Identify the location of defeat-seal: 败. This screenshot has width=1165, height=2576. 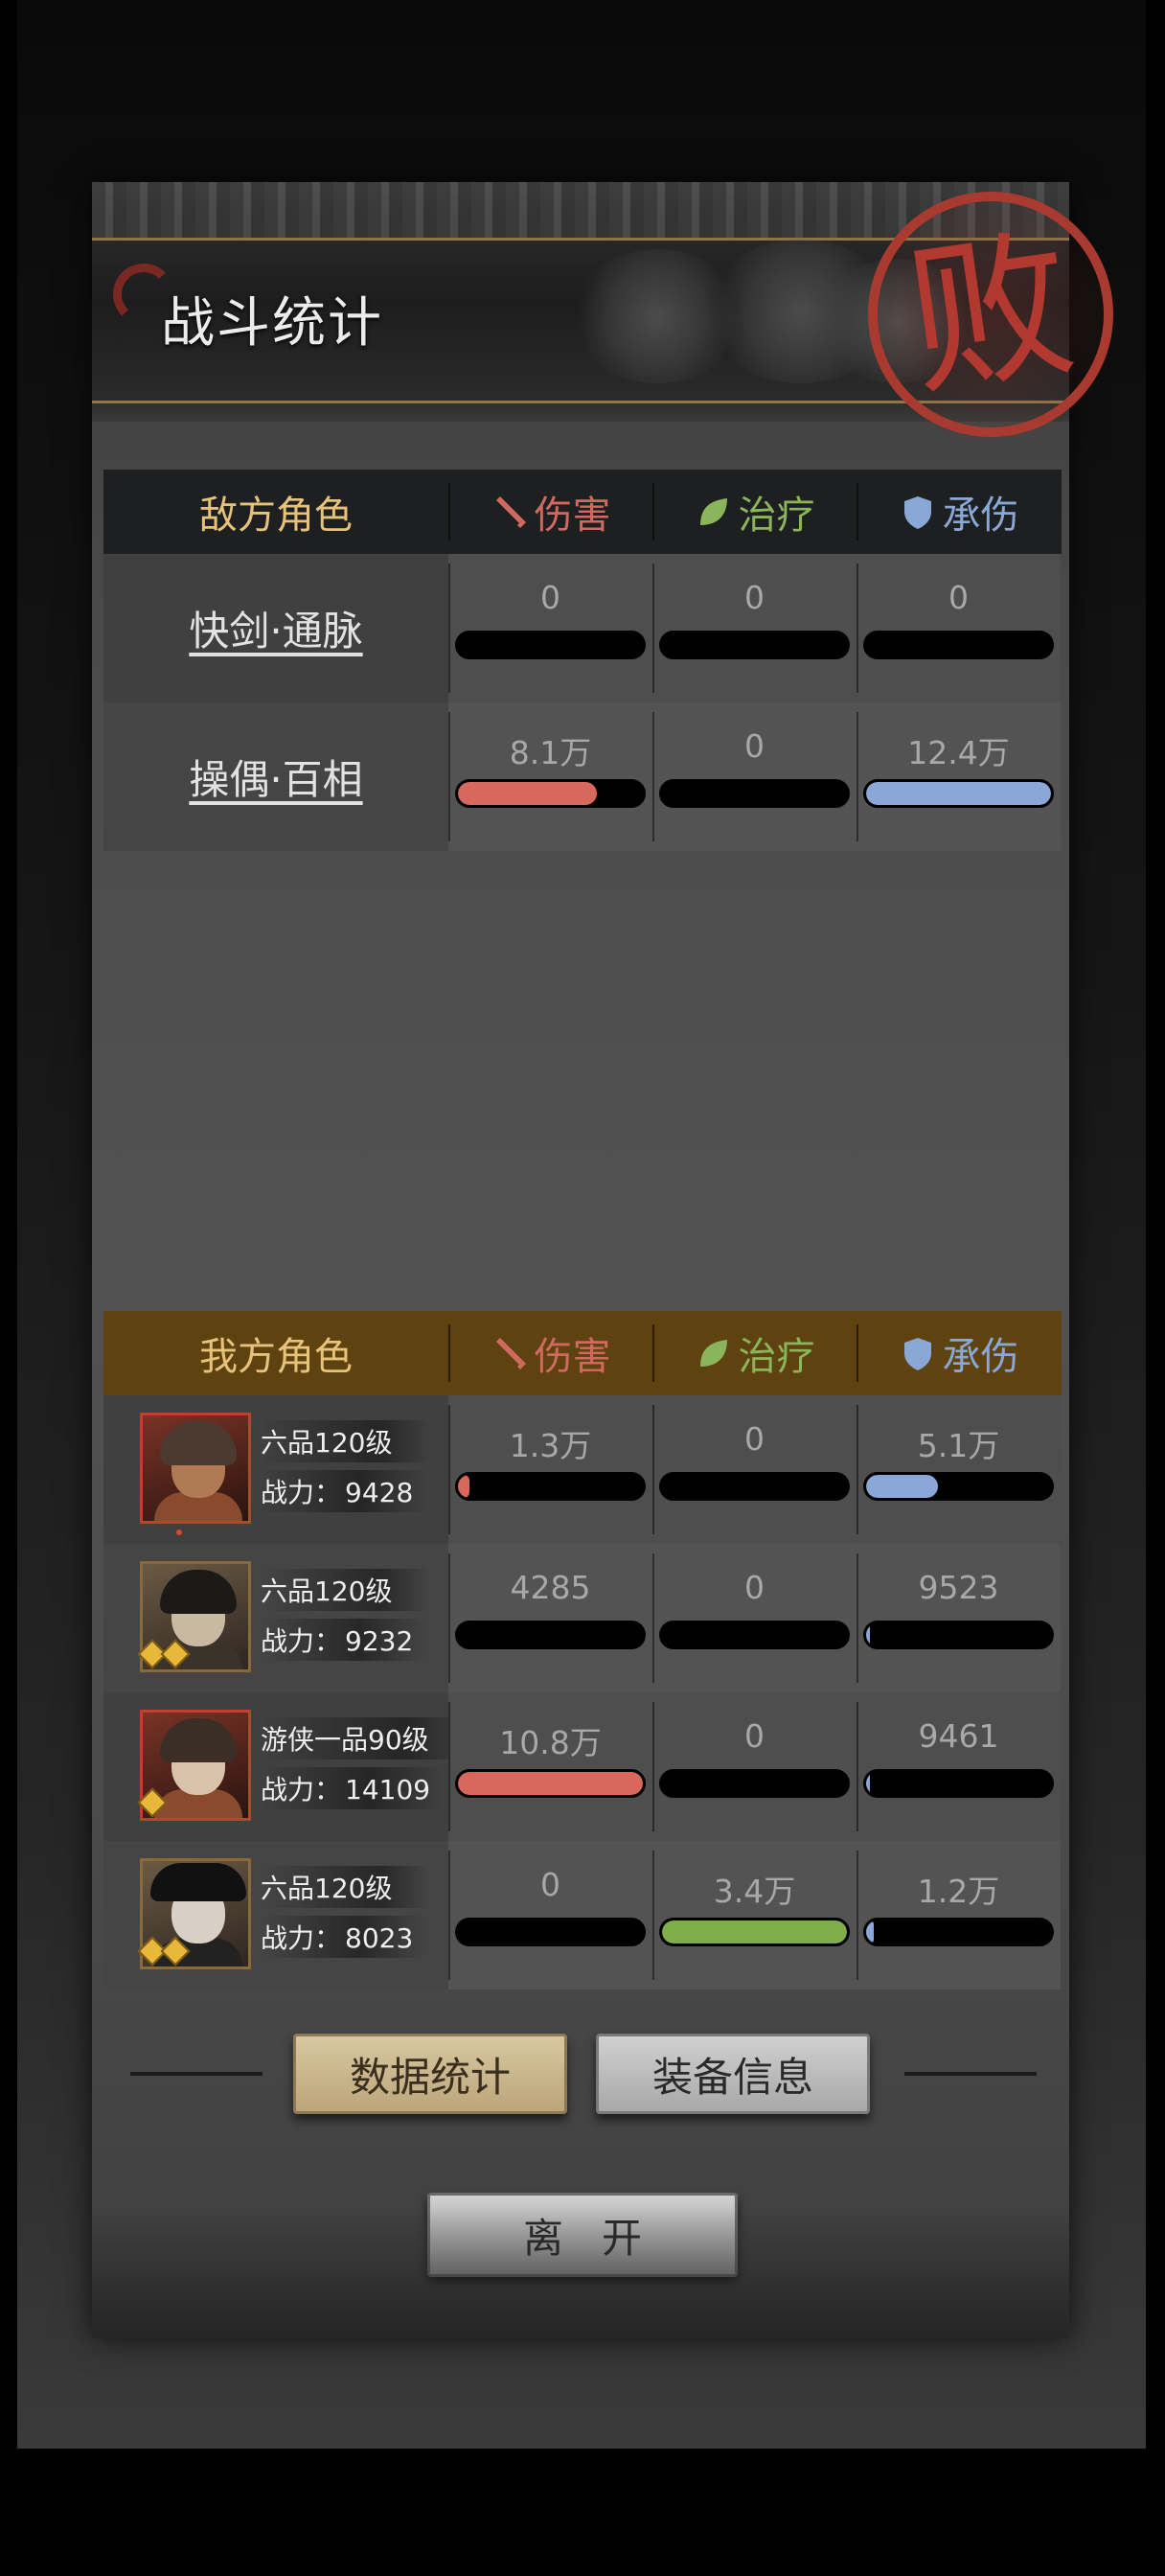
(990, 314).